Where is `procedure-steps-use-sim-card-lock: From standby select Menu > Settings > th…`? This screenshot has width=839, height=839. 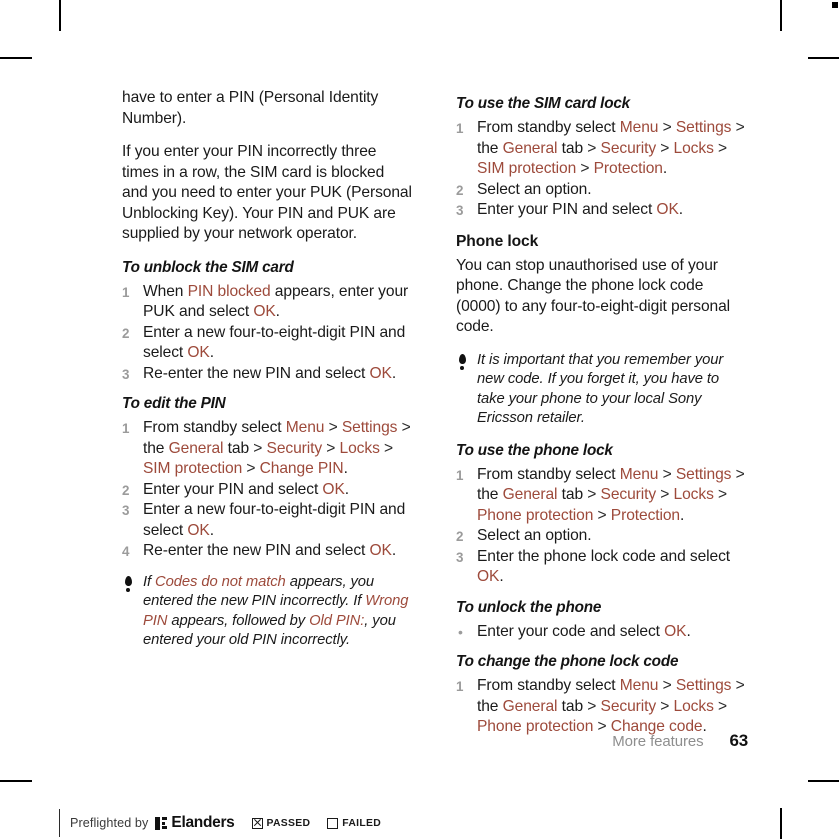 procedure-steps-use-sim-card-lock: From standby select Menu > Settings > th… is located at coordinates (601, 169).